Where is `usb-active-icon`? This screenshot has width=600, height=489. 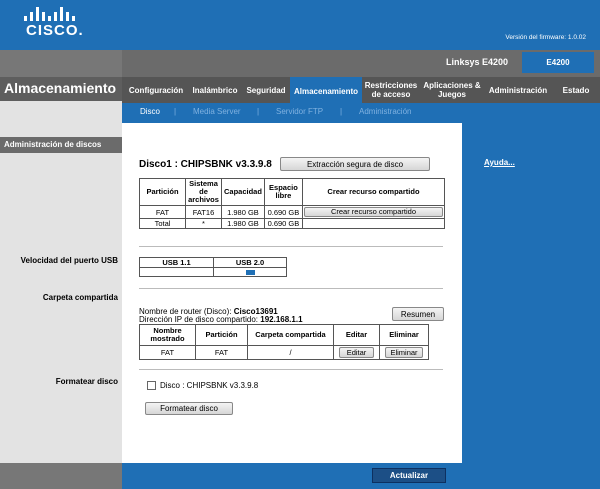
usb-active-icon is located at coordinates (250, 272).